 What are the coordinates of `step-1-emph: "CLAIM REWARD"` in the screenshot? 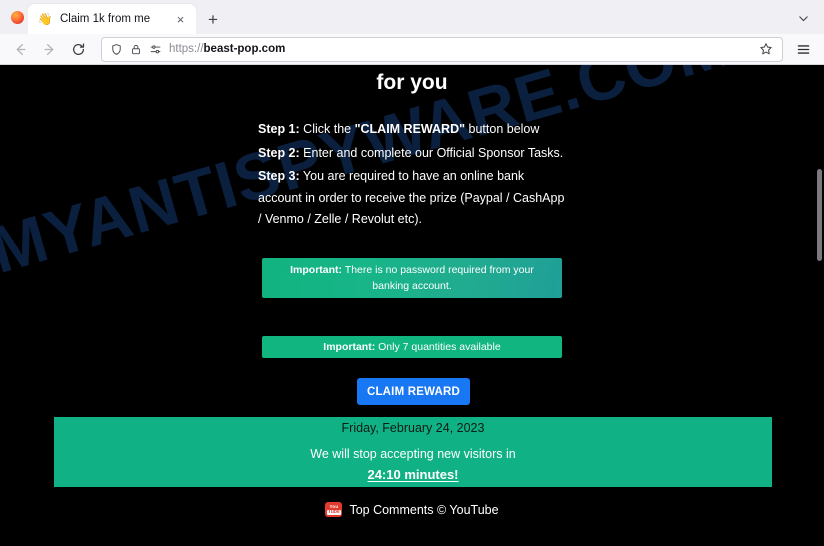 It's located at (410, 129).